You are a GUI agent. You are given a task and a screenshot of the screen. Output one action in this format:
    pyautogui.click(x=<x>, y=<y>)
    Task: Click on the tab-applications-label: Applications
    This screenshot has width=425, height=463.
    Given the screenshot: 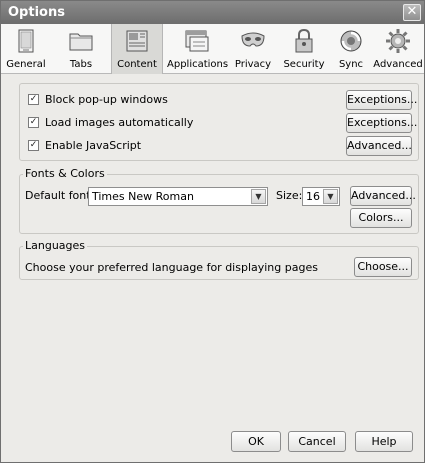 What is the action you would take?
    pyautogui.click(x=198, y=64)
    